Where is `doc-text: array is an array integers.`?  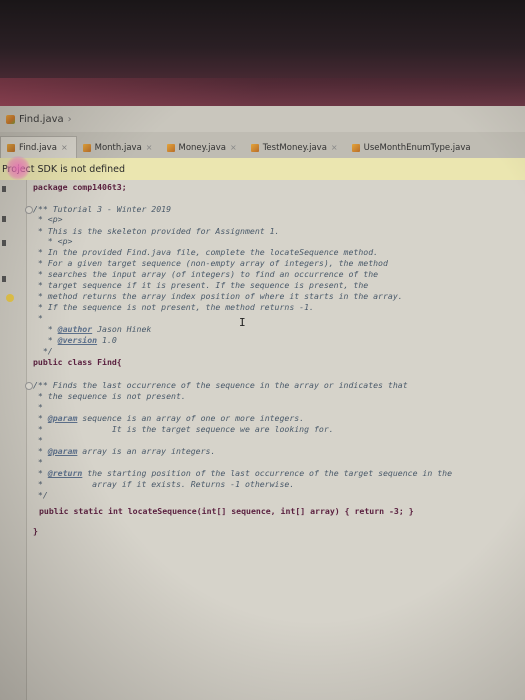
doc-text: array is an array integers. is located at coordinates (146, 451).